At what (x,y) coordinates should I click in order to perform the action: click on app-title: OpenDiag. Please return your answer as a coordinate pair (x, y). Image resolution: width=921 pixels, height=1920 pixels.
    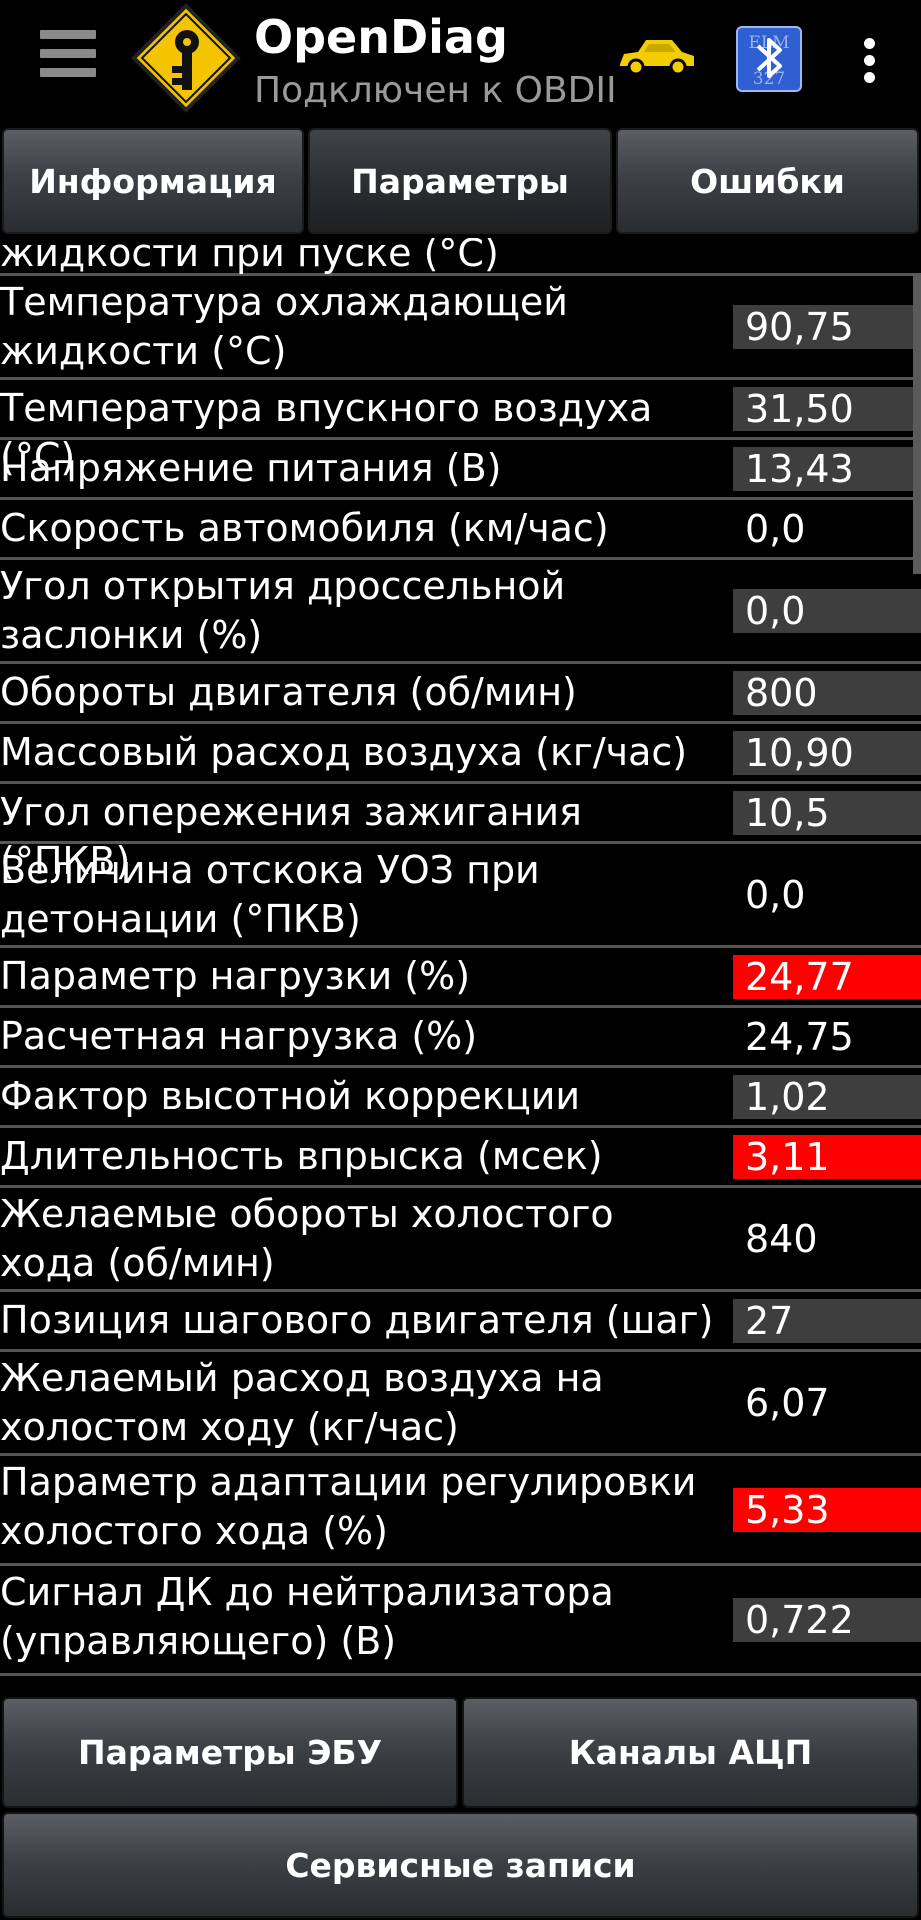
    Looking at the image, I should click on (381, 37).